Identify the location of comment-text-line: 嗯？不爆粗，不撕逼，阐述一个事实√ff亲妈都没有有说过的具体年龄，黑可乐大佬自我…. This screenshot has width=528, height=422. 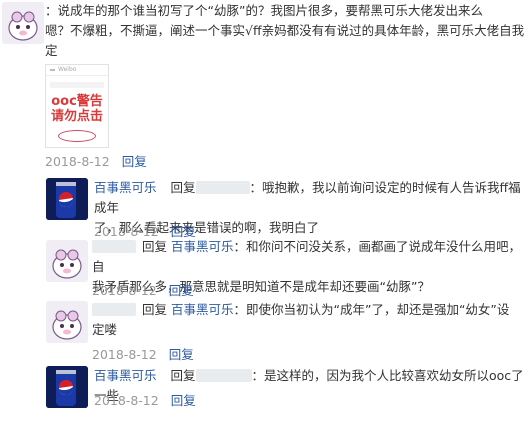
(285, 40).